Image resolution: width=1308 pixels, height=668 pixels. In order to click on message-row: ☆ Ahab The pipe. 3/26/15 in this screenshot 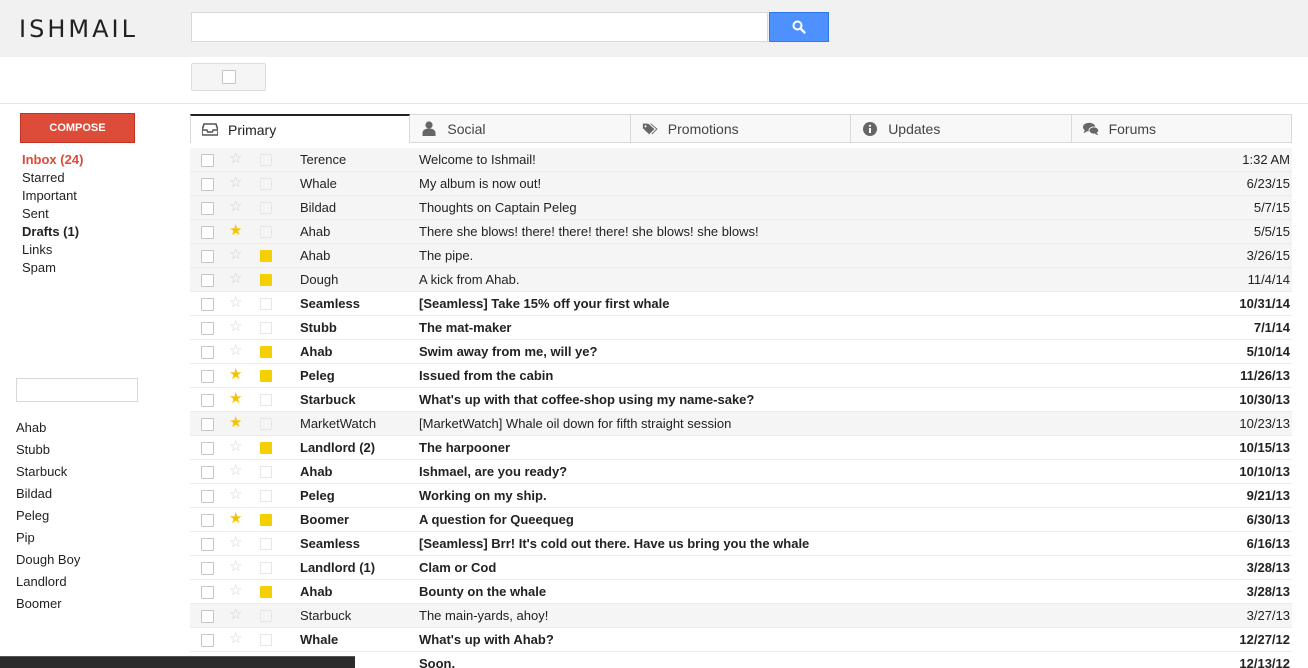, I will do `click(741, 256)`.